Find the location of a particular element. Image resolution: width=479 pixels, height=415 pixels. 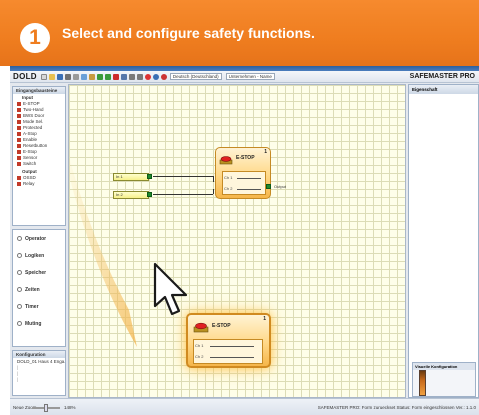

category-panel: Operator Logiken Speicher Zeiten Timer Muting is located at coordinates (39, 288).